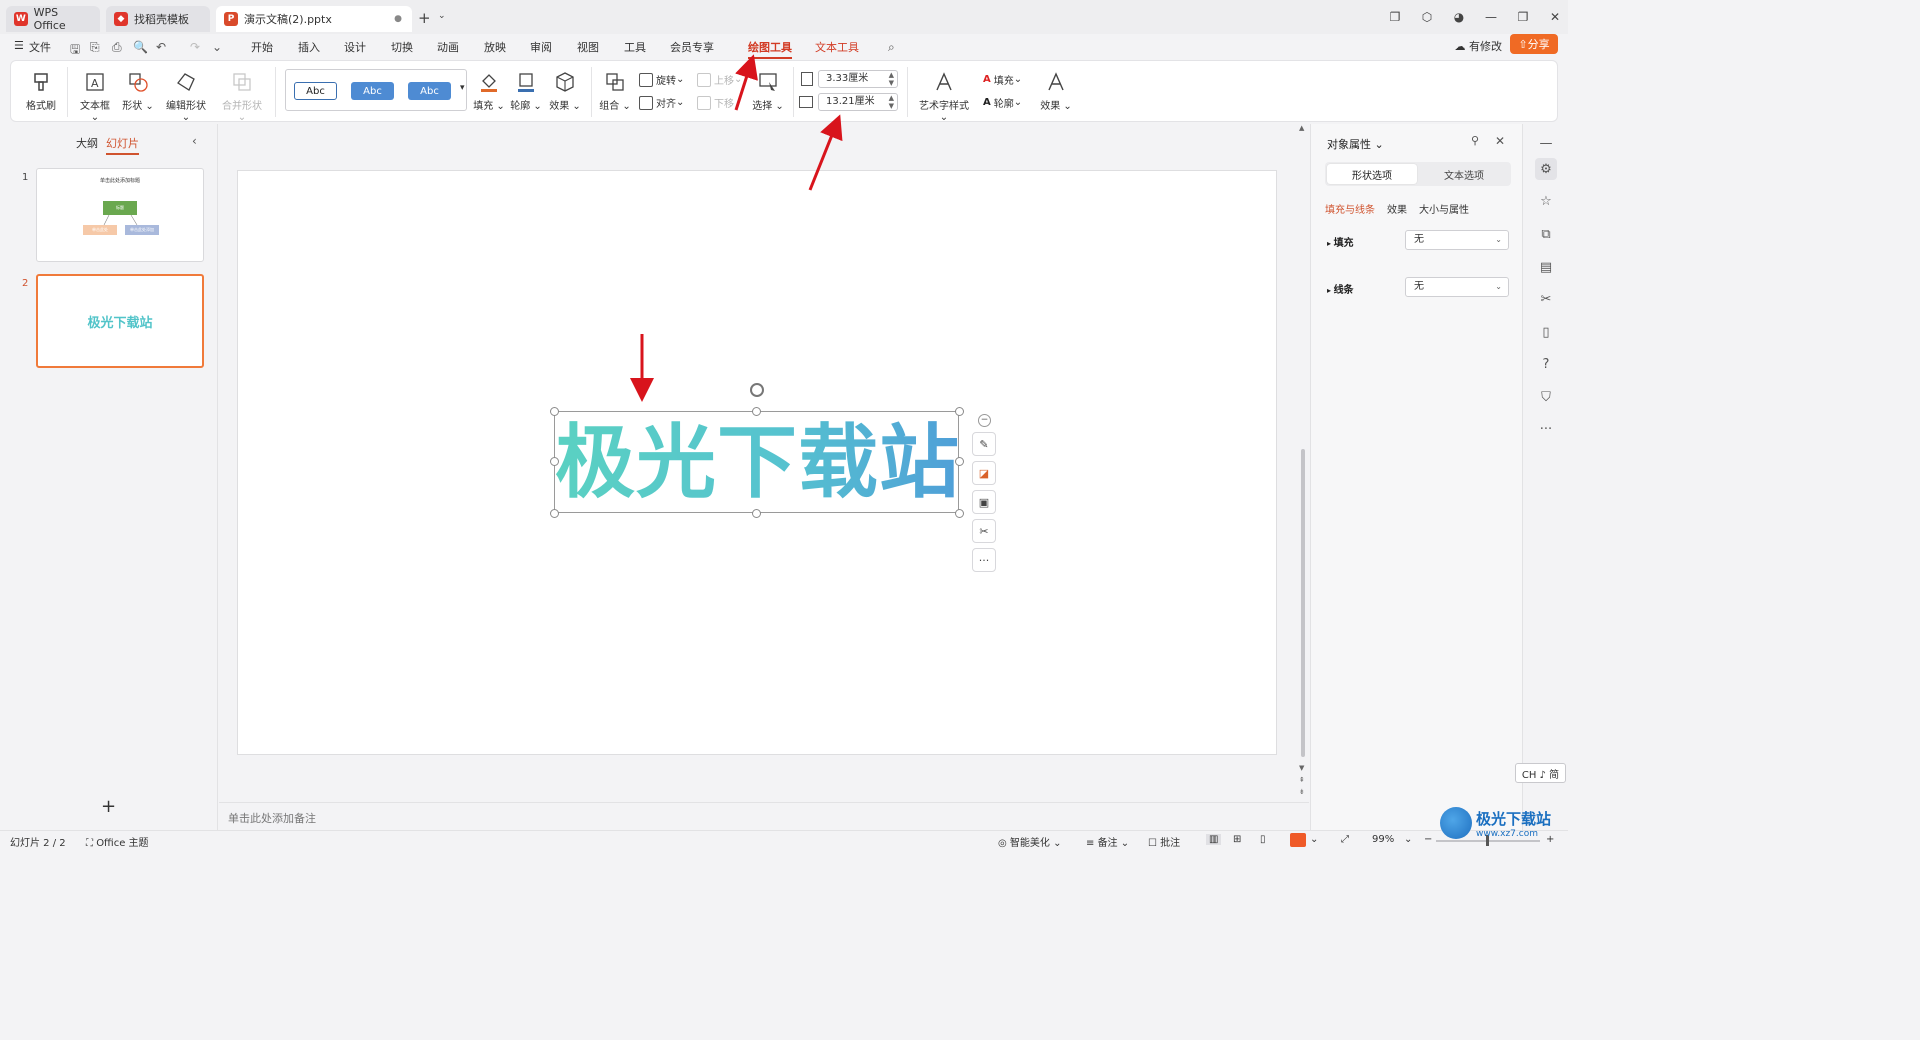  I want to click on preview-icon: 🔍, so click(140, 47).